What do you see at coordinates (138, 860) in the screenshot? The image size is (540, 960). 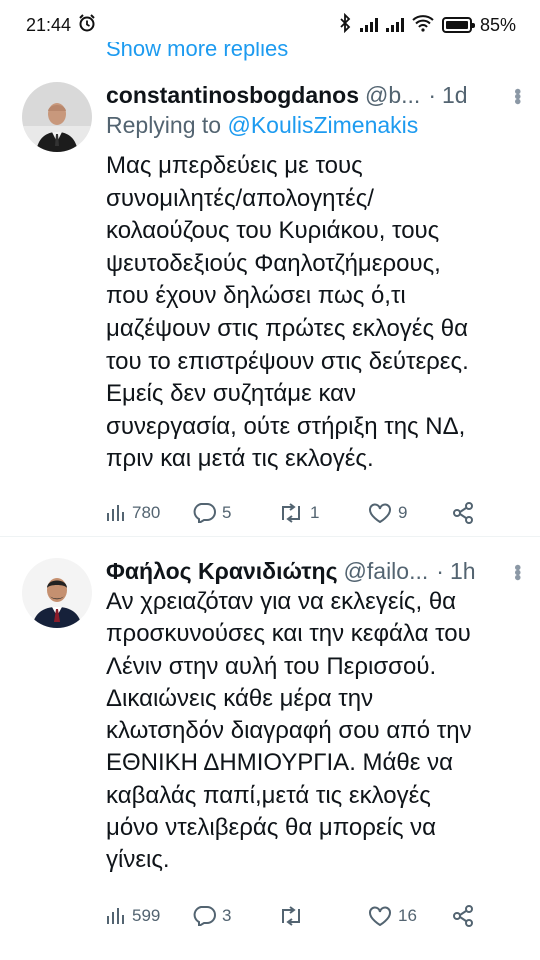 I see `tweet-text-line: γίνεις.` at bounding box center [138, 860].